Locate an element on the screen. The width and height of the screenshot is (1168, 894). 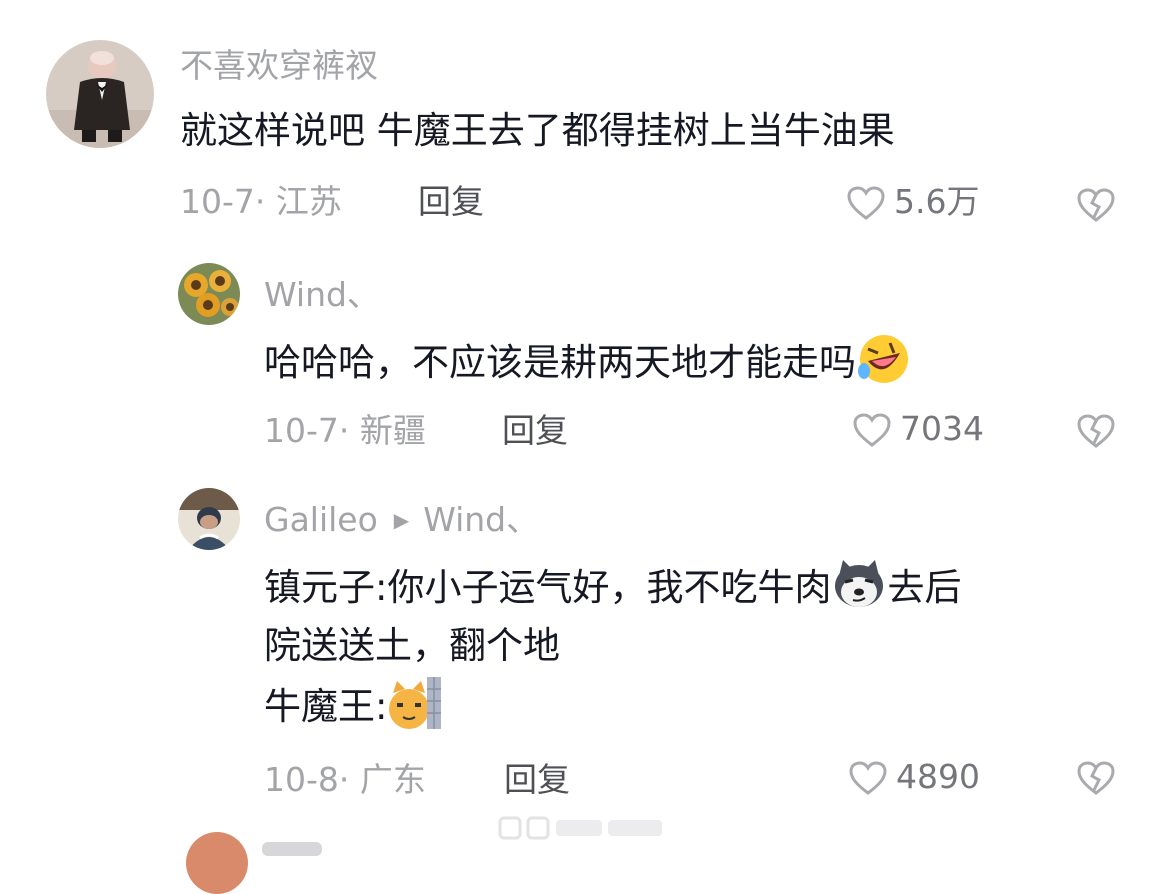
like-count: 7034 is located at coordinates (942, 428).